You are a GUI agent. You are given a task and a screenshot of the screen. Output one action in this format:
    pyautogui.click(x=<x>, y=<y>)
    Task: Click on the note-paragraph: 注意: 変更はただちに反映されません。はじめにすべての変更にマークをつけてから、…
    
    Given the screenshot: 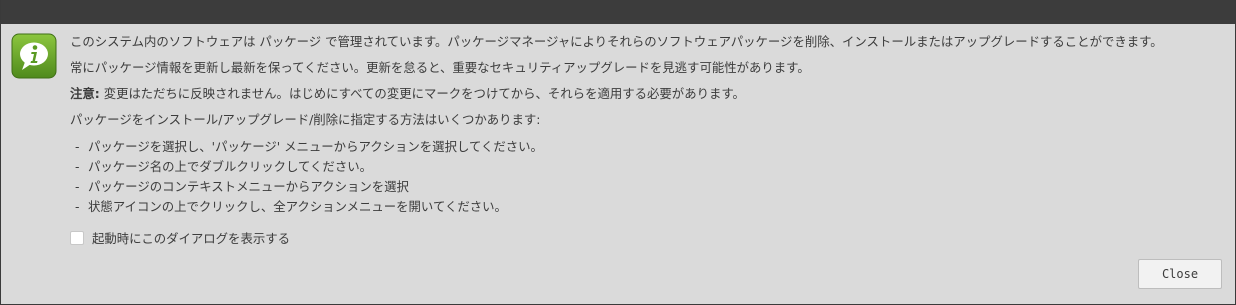 What is the action you would take?
    pyautogui.click(x=407, y=94)
    